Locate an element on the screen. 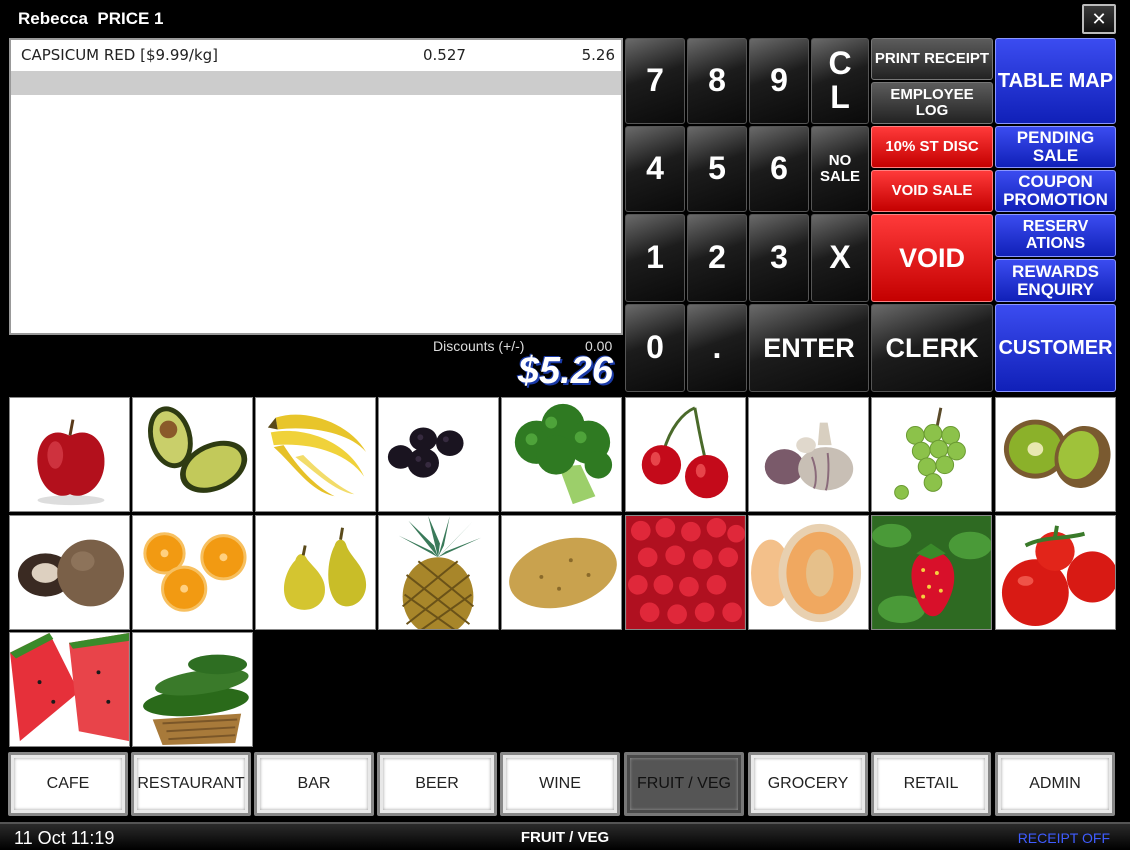  cherry-icon is located at coordinates (685, 452).